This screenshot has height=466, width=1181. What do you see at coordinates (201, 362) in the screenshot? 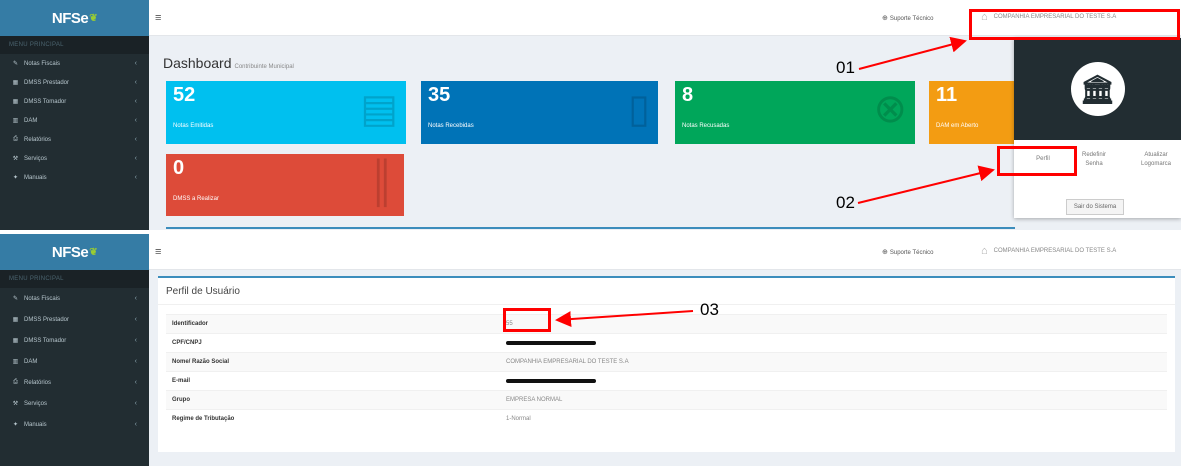
I see `row-key: Nome/ Razão Social` at bounding box center [201, 362].